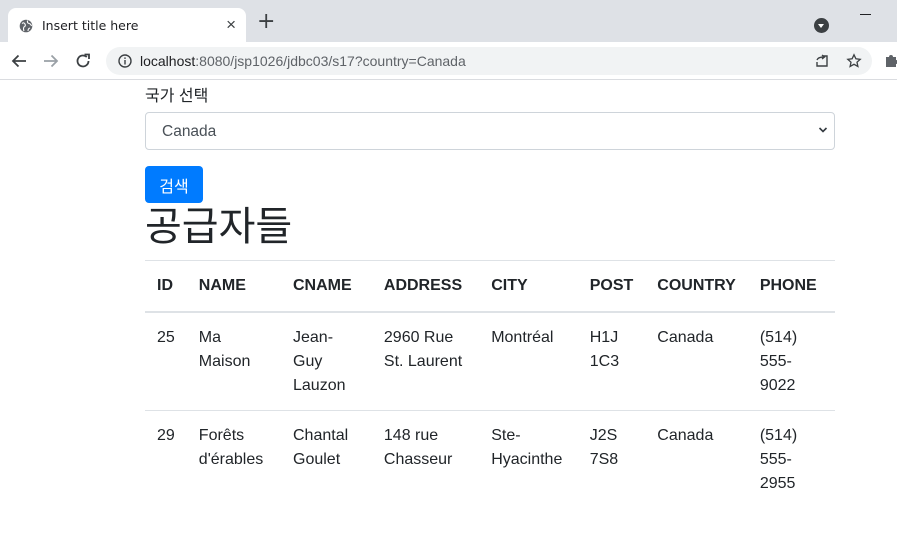  Describe the element at coordinates (231, 25) in the screenshot. I see `tab-close-icon: ×` at that location.